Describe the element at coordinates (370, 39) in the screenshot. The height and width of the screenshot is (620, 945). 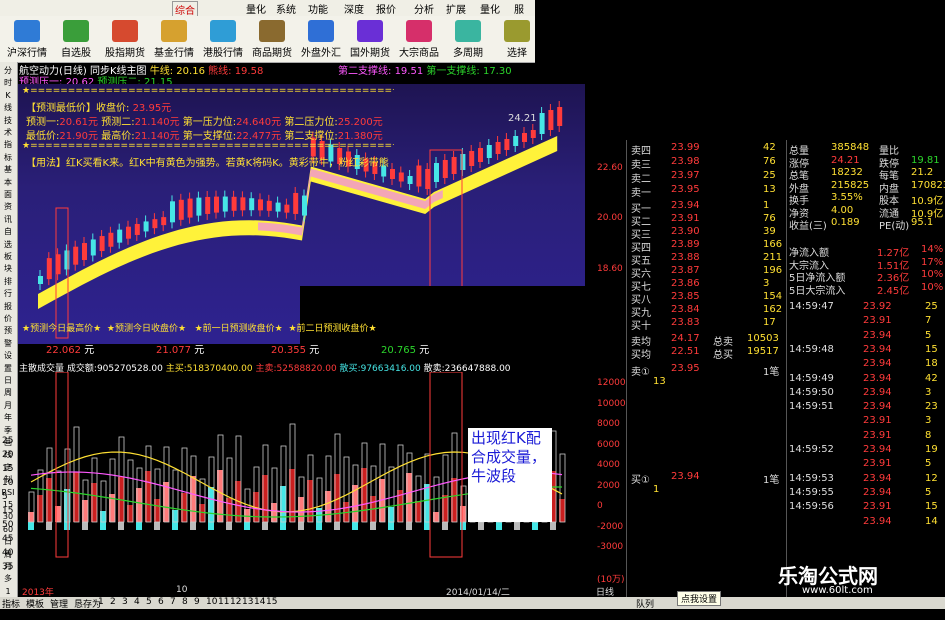
I see `toolbar-button-7: 国外期货` at that location.